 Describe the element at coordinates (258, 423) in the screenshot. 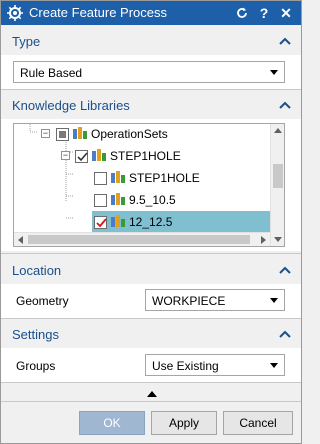

I see `cancel-button: Cancel` at that location.